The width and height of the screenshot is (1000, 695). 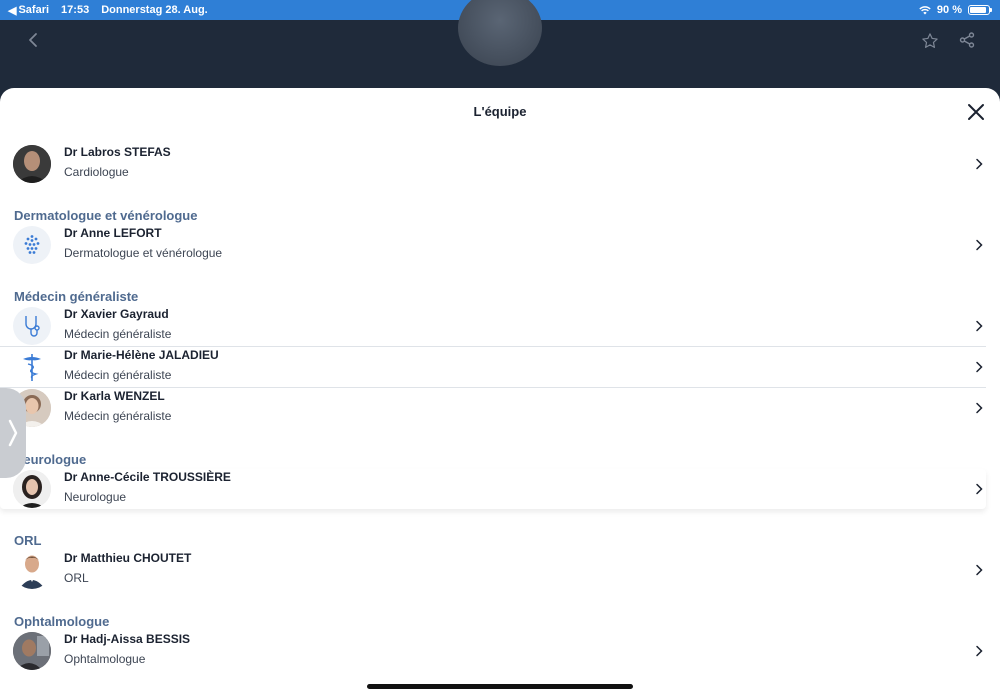 I want to click on battery-icon, so click(x=980, y=10).